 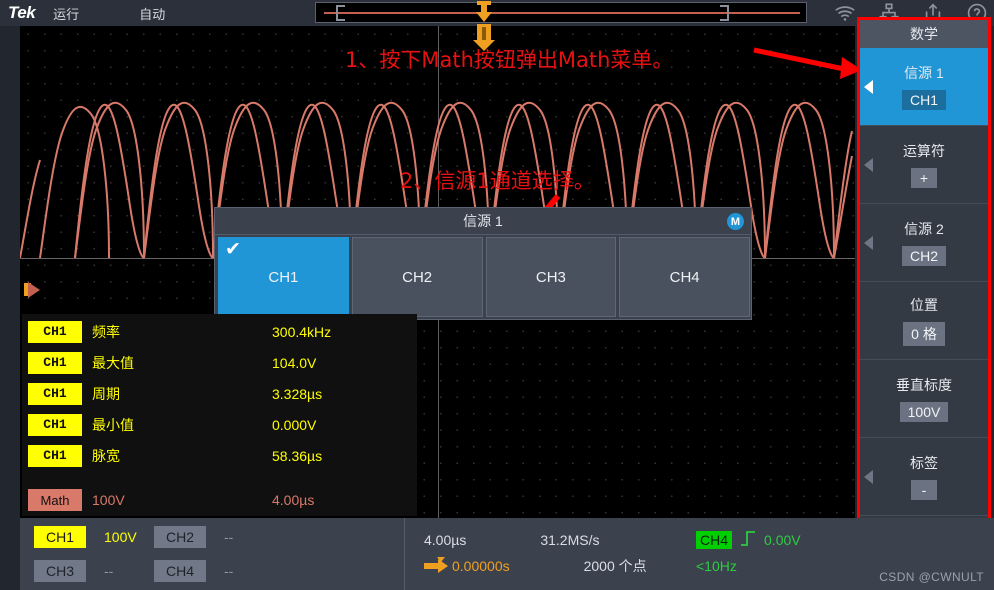 I want to click on sidebar-item-value: CH2, so click(x=923, y=256).